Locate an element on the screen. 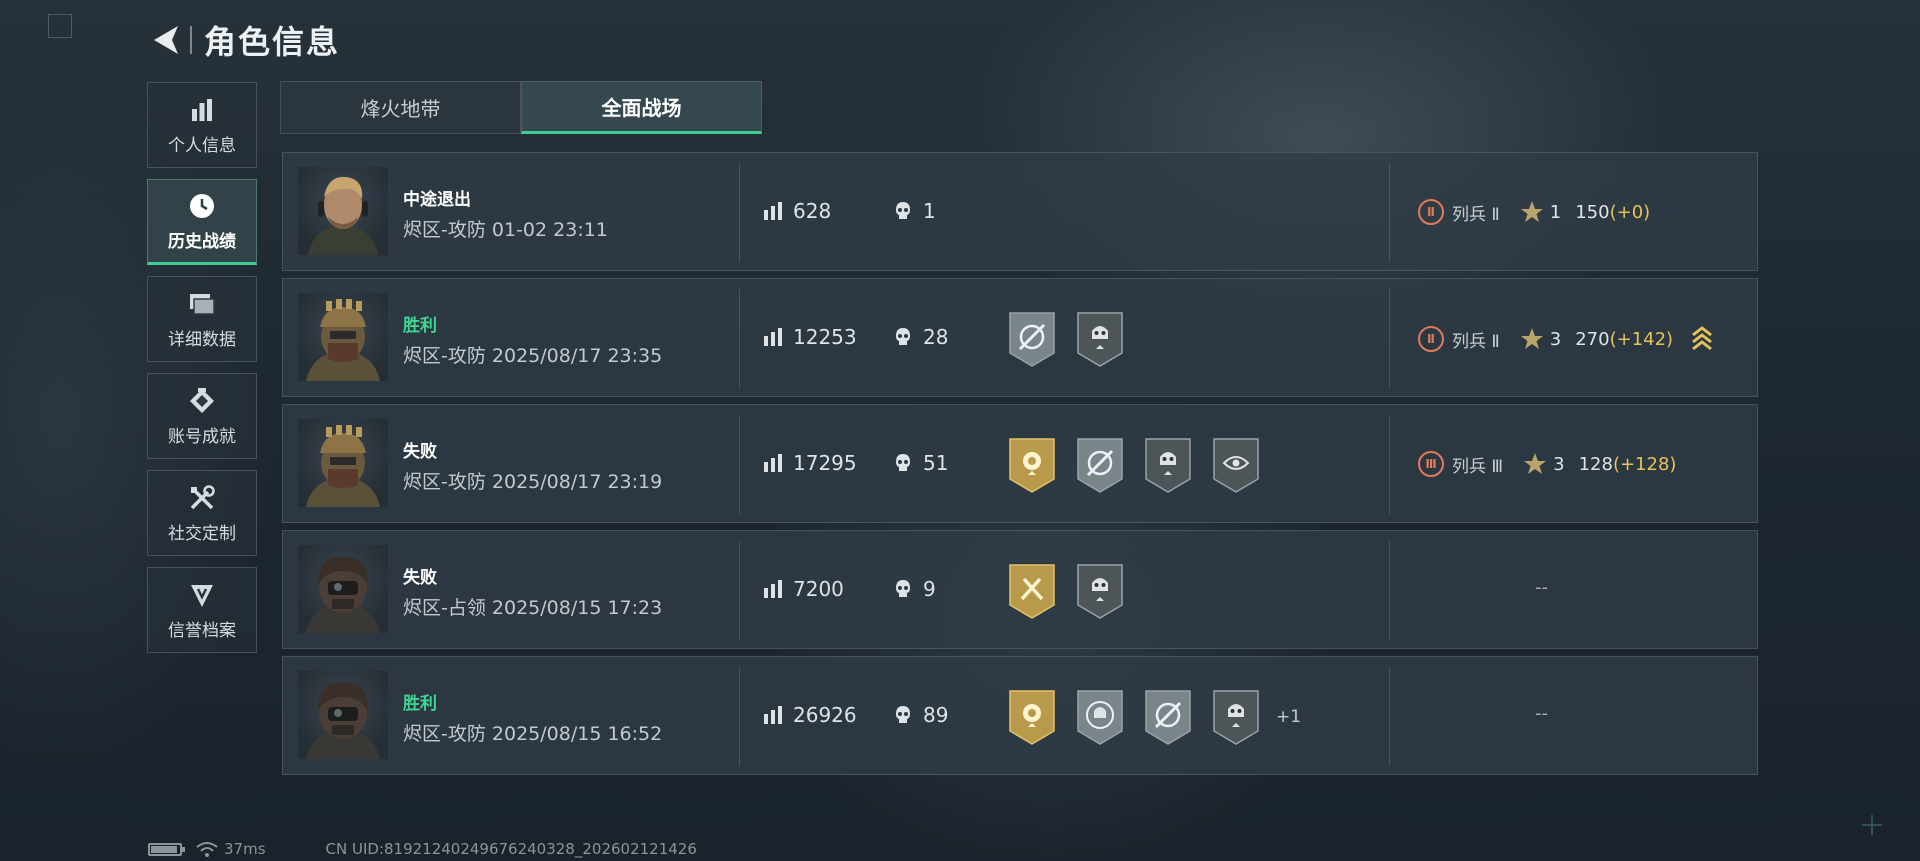 This screenshot has width=1920, height=861. sidebar-item-label: 信誉档案 is located at coordinates (202, 630).